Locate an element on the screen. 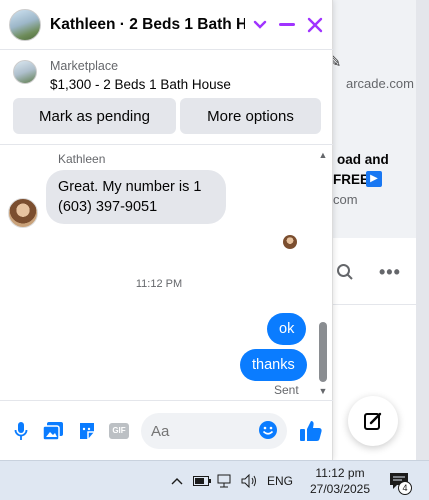 This screenshot has height=500, width=429. bg-heading-line2: FREE is located at coordinates (351, 179).